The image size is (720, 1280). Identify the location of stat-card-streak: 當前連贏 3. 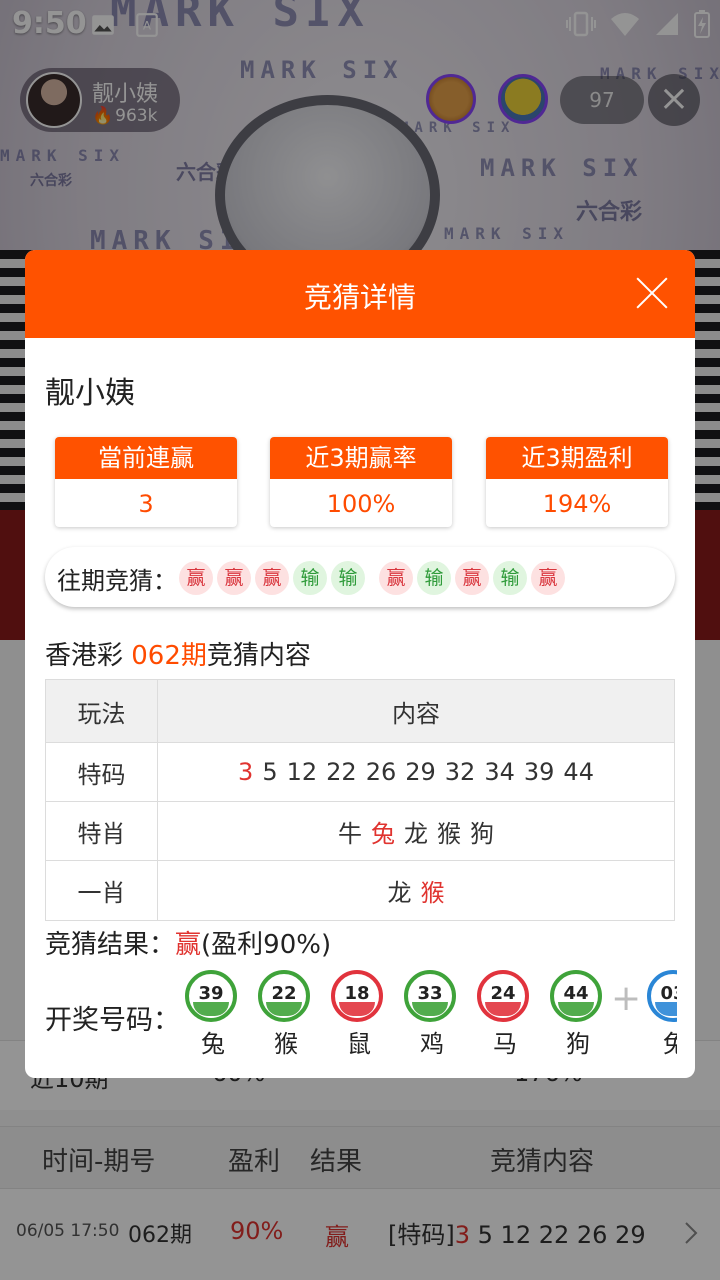
(146, 482).